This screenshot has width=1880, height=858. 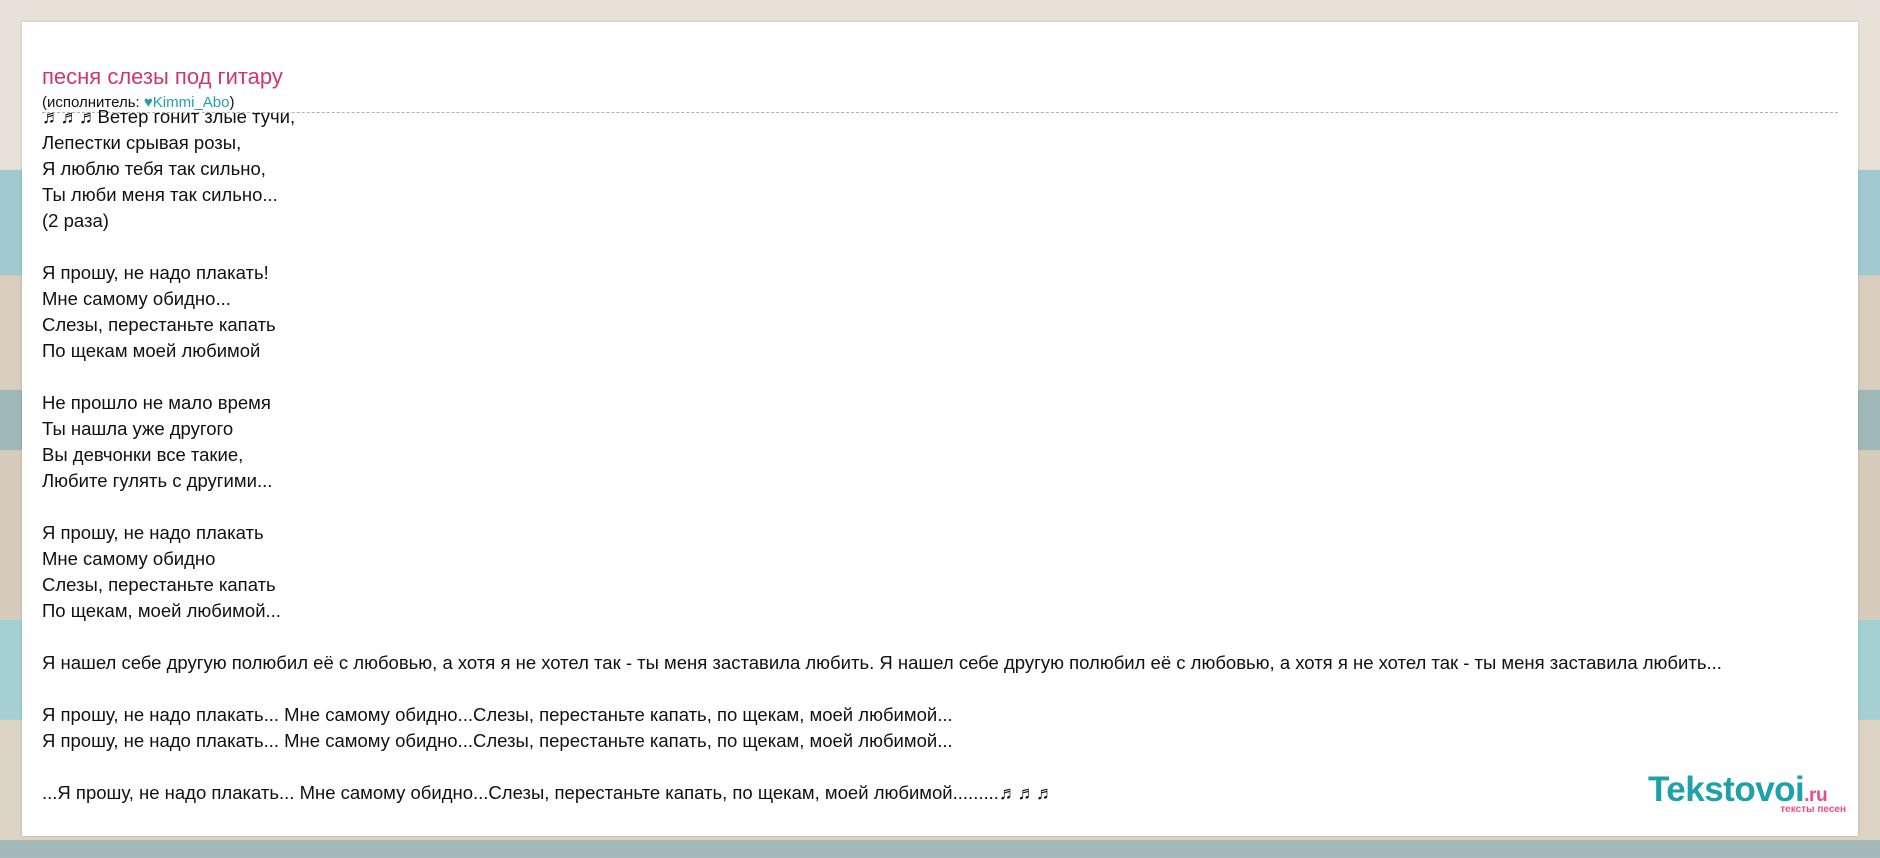 I want to click on lyric-line: Мне самому обидно, so click(x=129, y=558).